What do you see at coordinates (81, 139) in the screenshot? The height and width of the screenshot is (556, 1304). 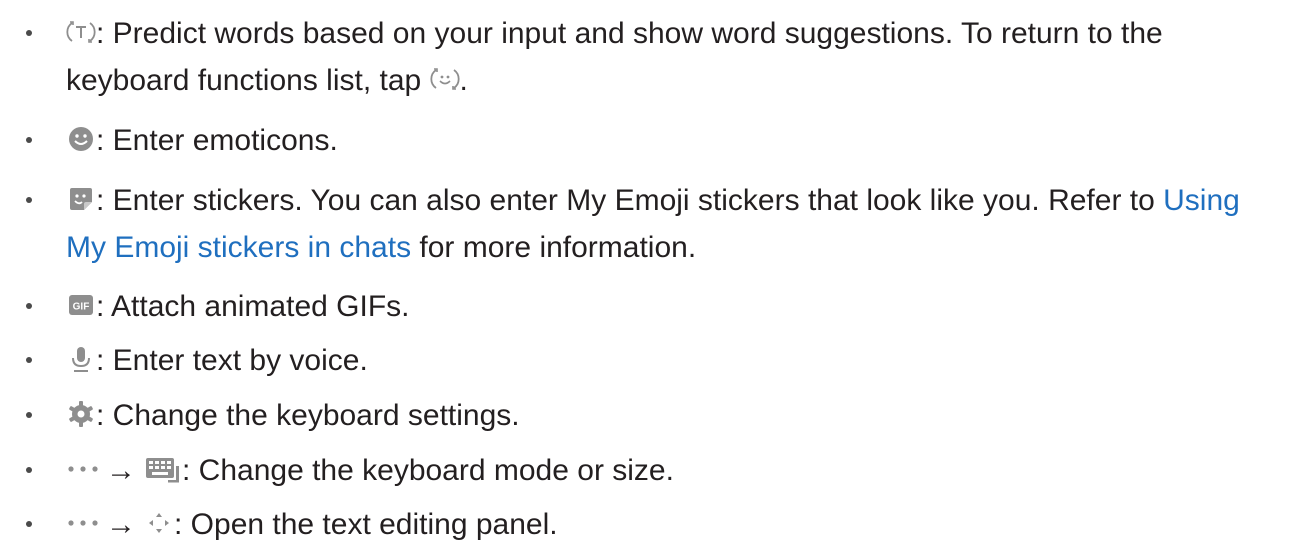 I see `emoticon-icon` at bounding box center [81, 139].